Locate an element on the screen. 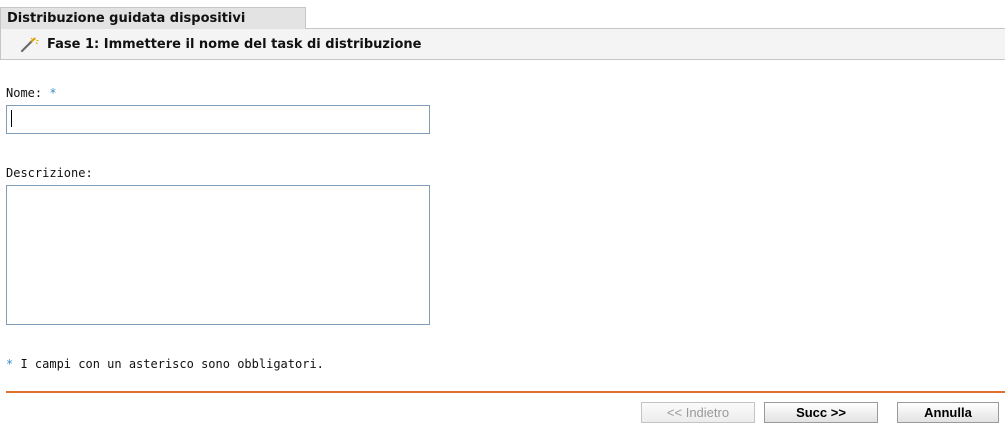  back-button: << Indietro is located at coordinates (698, 412).